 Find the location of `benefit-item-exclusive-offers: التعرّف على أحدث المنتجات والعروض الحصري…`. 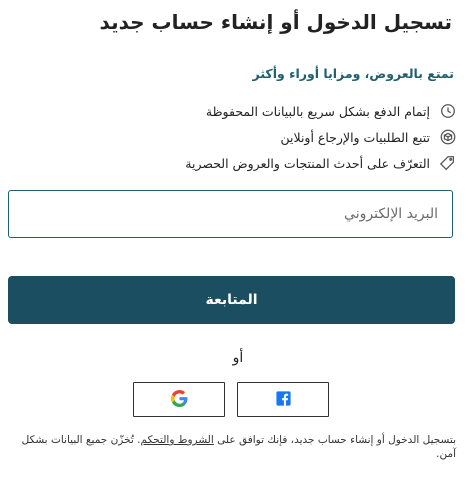

benefit-item-exclusive-offers: التعرّف على أحدث المنتجات والعروض الحصري… is located at coordinates (234, 163).